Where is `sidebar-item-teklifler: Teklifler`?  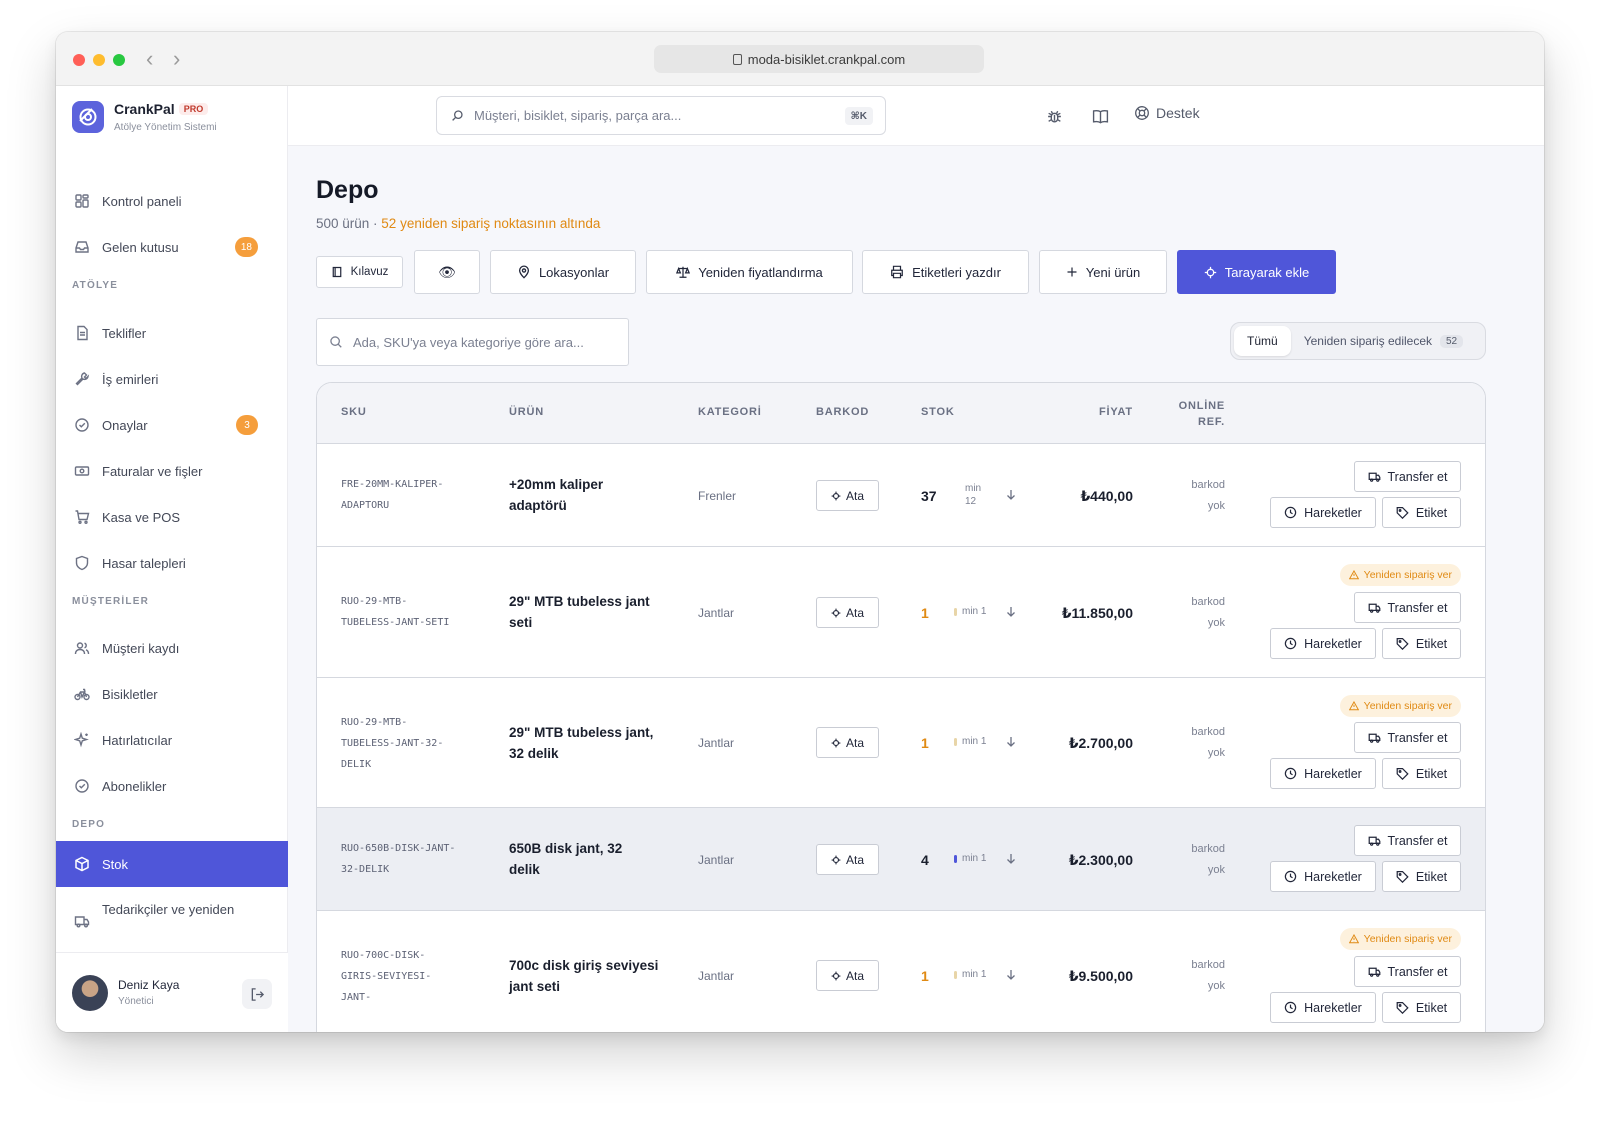 sidebar-item-teklifler: Teklifler is located at coordinates (172, 333).